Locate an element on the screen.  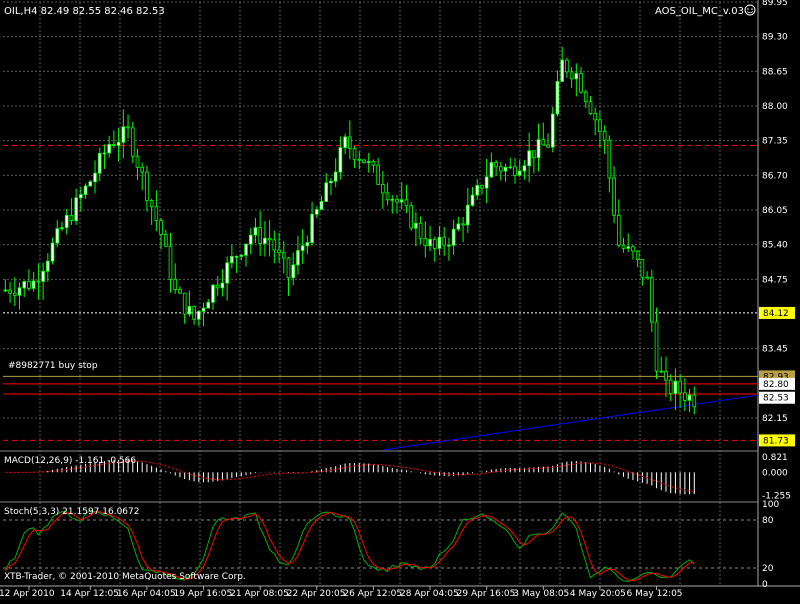
x-axis-tick-label: 4 May 20:05 is located at coordinates (598, 594).